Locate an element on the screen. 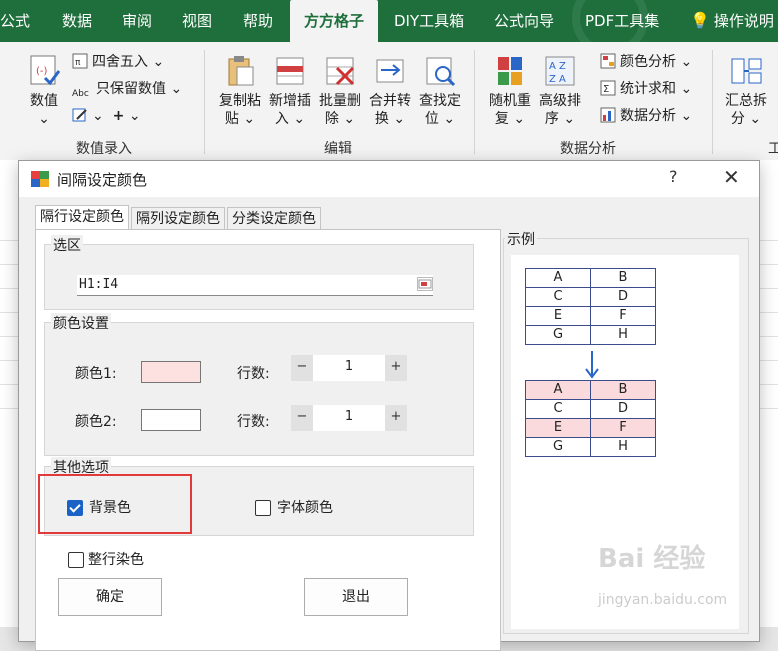  minus-button-1: − is located at coordinates (302, 368).